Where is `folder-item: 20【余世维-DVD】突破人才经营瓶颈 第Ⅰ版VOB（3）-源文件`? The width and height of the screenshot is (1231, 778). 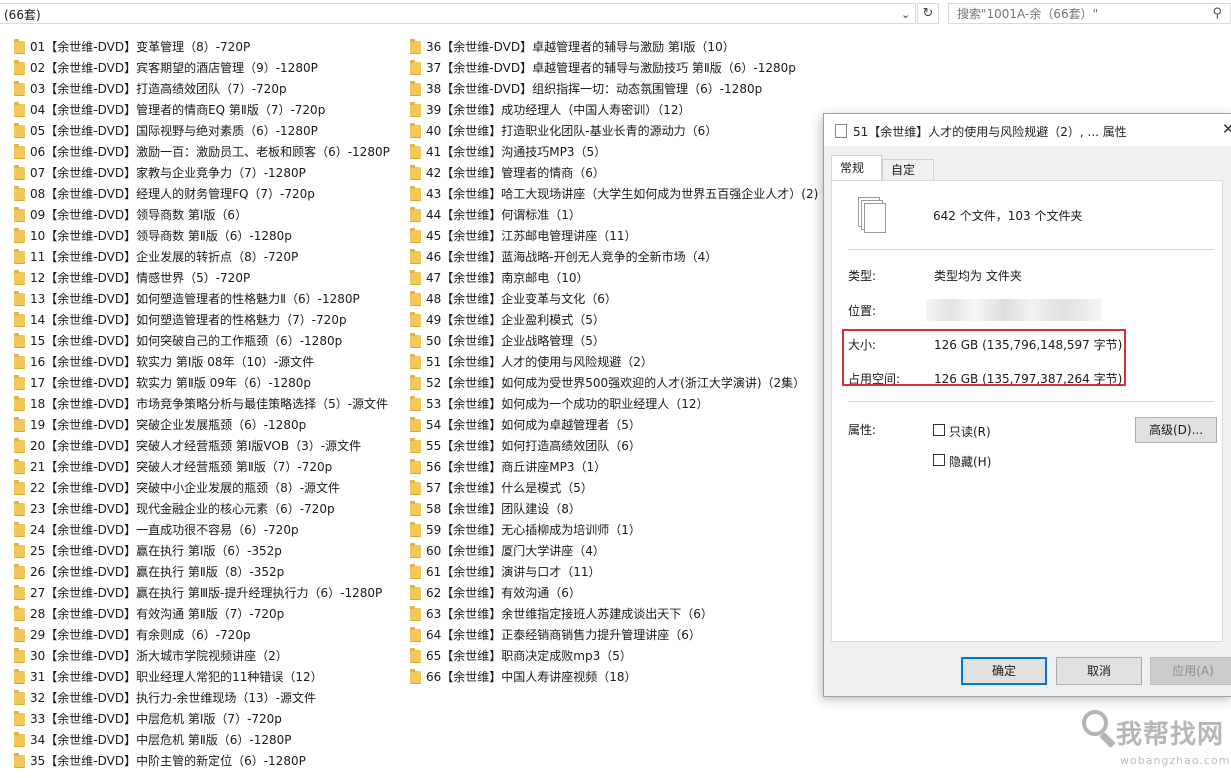
folder-item: 20【余世维-DVD】突破人才经营瓶颈 第Ⅰ版VOB（3）-源文件 is located at coordinates (202, 446).